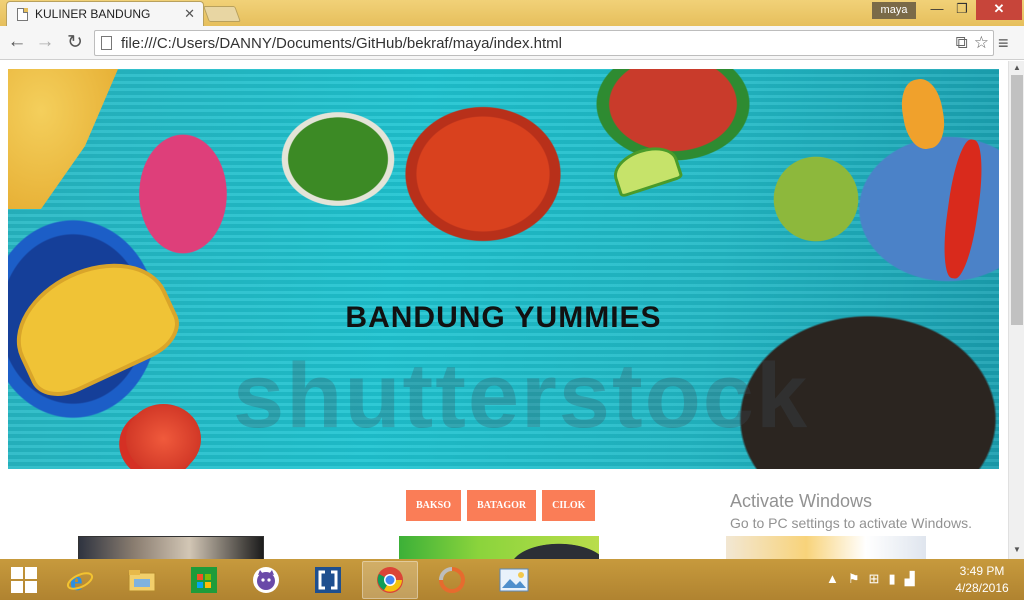 Image resolution: width=1024 pixels, height=600 pixels. I want to click on file-explorer-icon, so click(142, 580).